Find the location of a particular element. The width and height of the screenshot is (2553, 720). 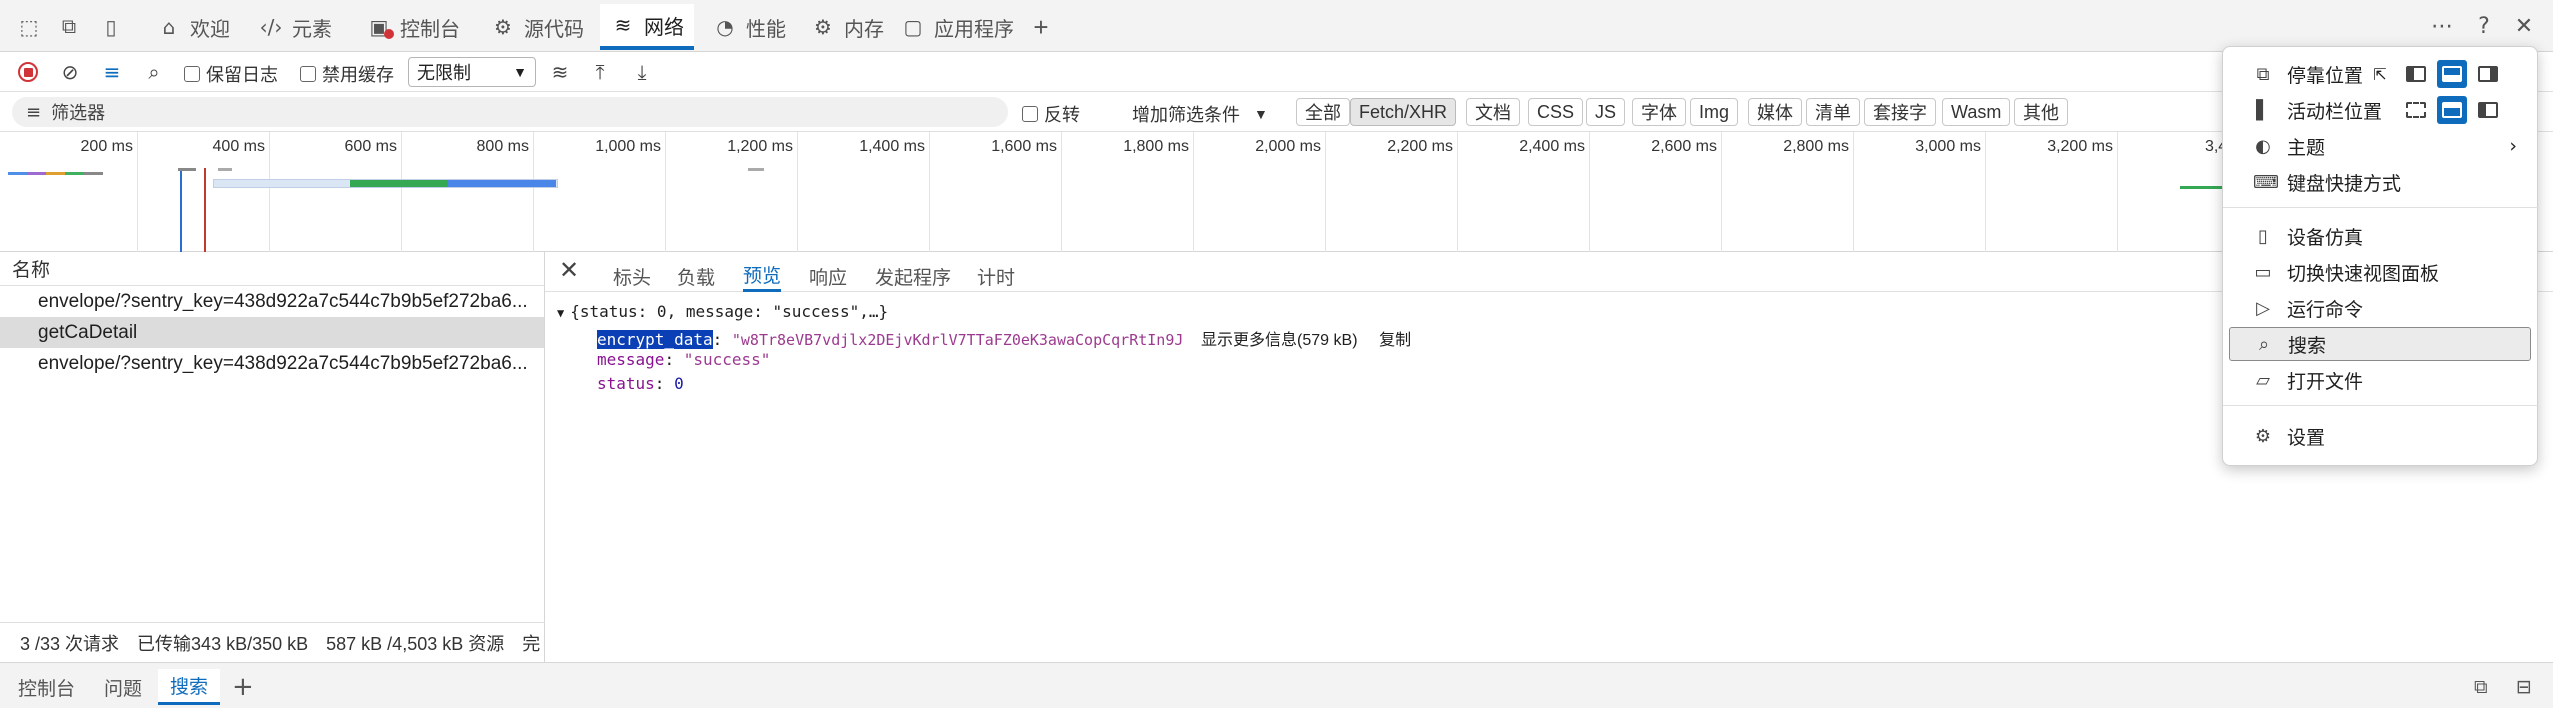

request-row-selected: getCaDetail is located at coordinates (272, 332).